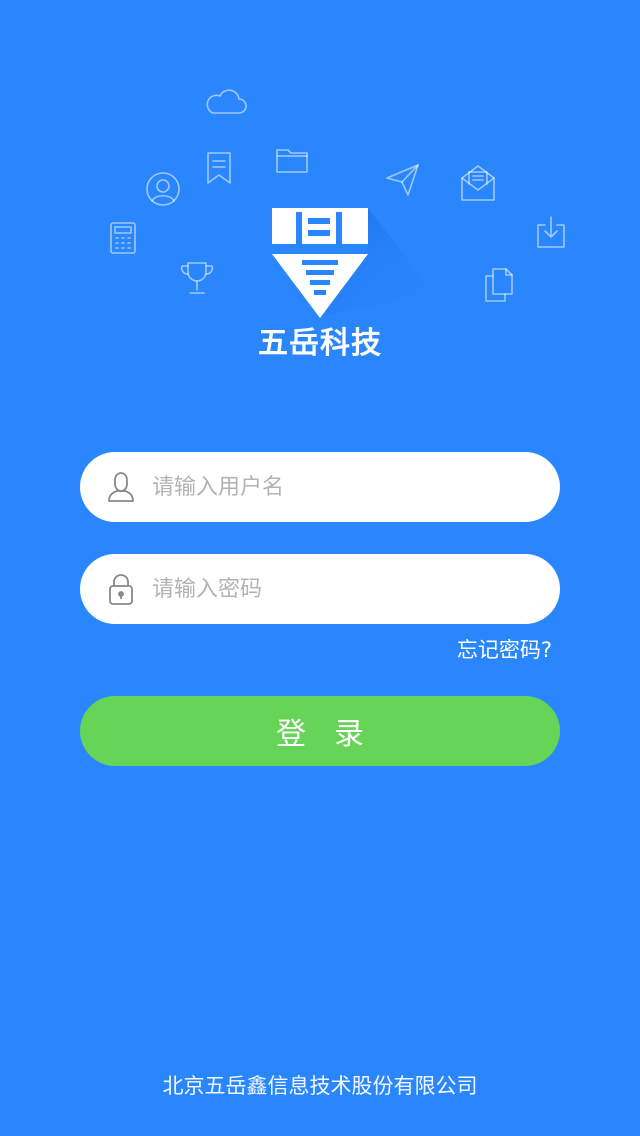 Image resolution: width=640 pixels, height=1136 pixels. What do you see at coordinates (354, 263) in the screenshot?
I see `company-logo` at bounding box center [354, 263].